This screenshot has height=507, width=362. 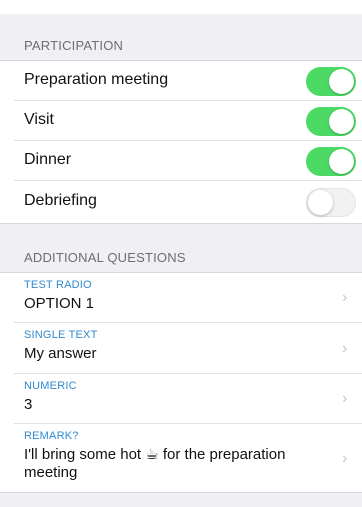 What do you see at coordinates (181, 202) in the screenshot?
I see `toggle-row-debriefing: Debriefing` at bounding box center [181, 202].